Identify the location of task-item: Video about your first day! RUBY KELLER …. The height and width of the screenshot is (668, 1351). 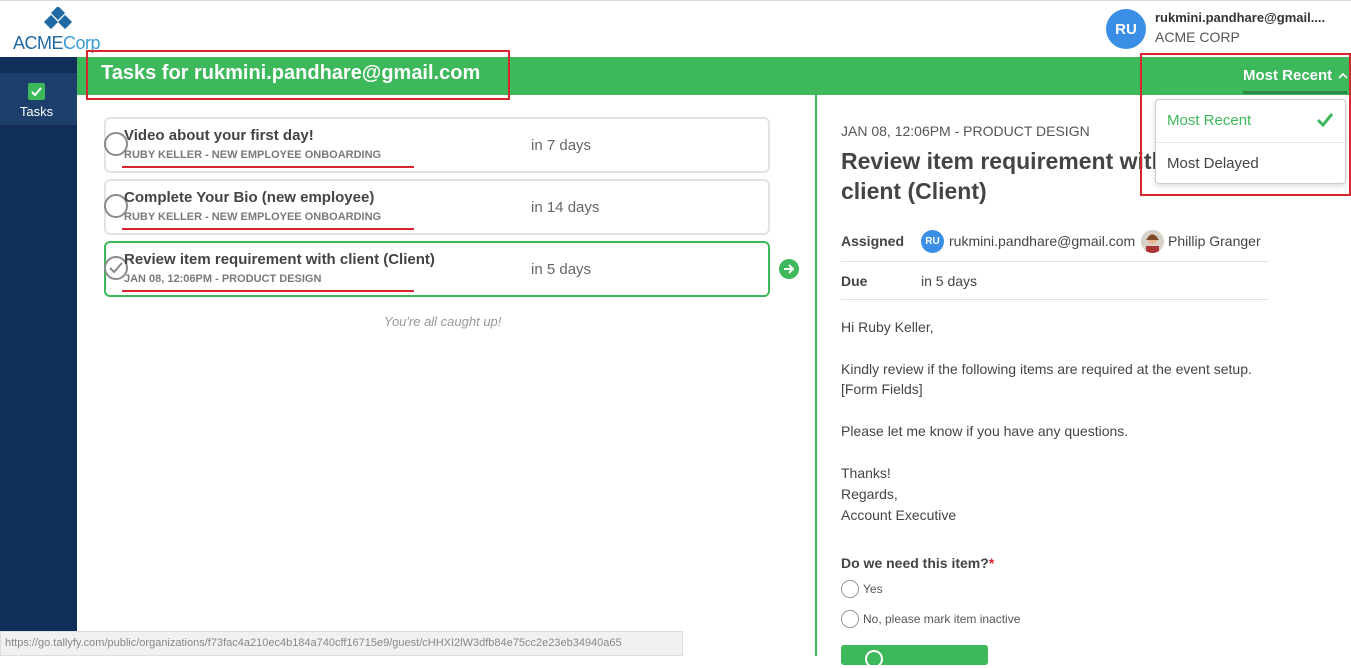
(437, 145).